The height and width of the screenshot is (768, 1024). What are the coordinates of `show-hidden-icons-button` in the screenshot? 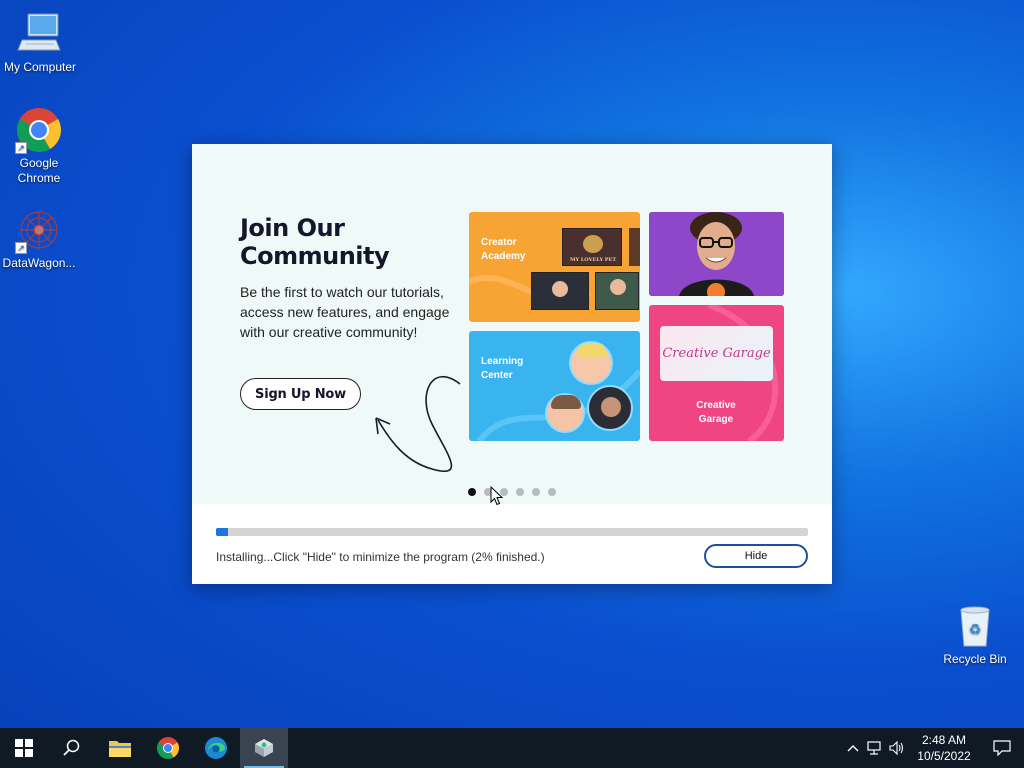 It's located at (853, 748).